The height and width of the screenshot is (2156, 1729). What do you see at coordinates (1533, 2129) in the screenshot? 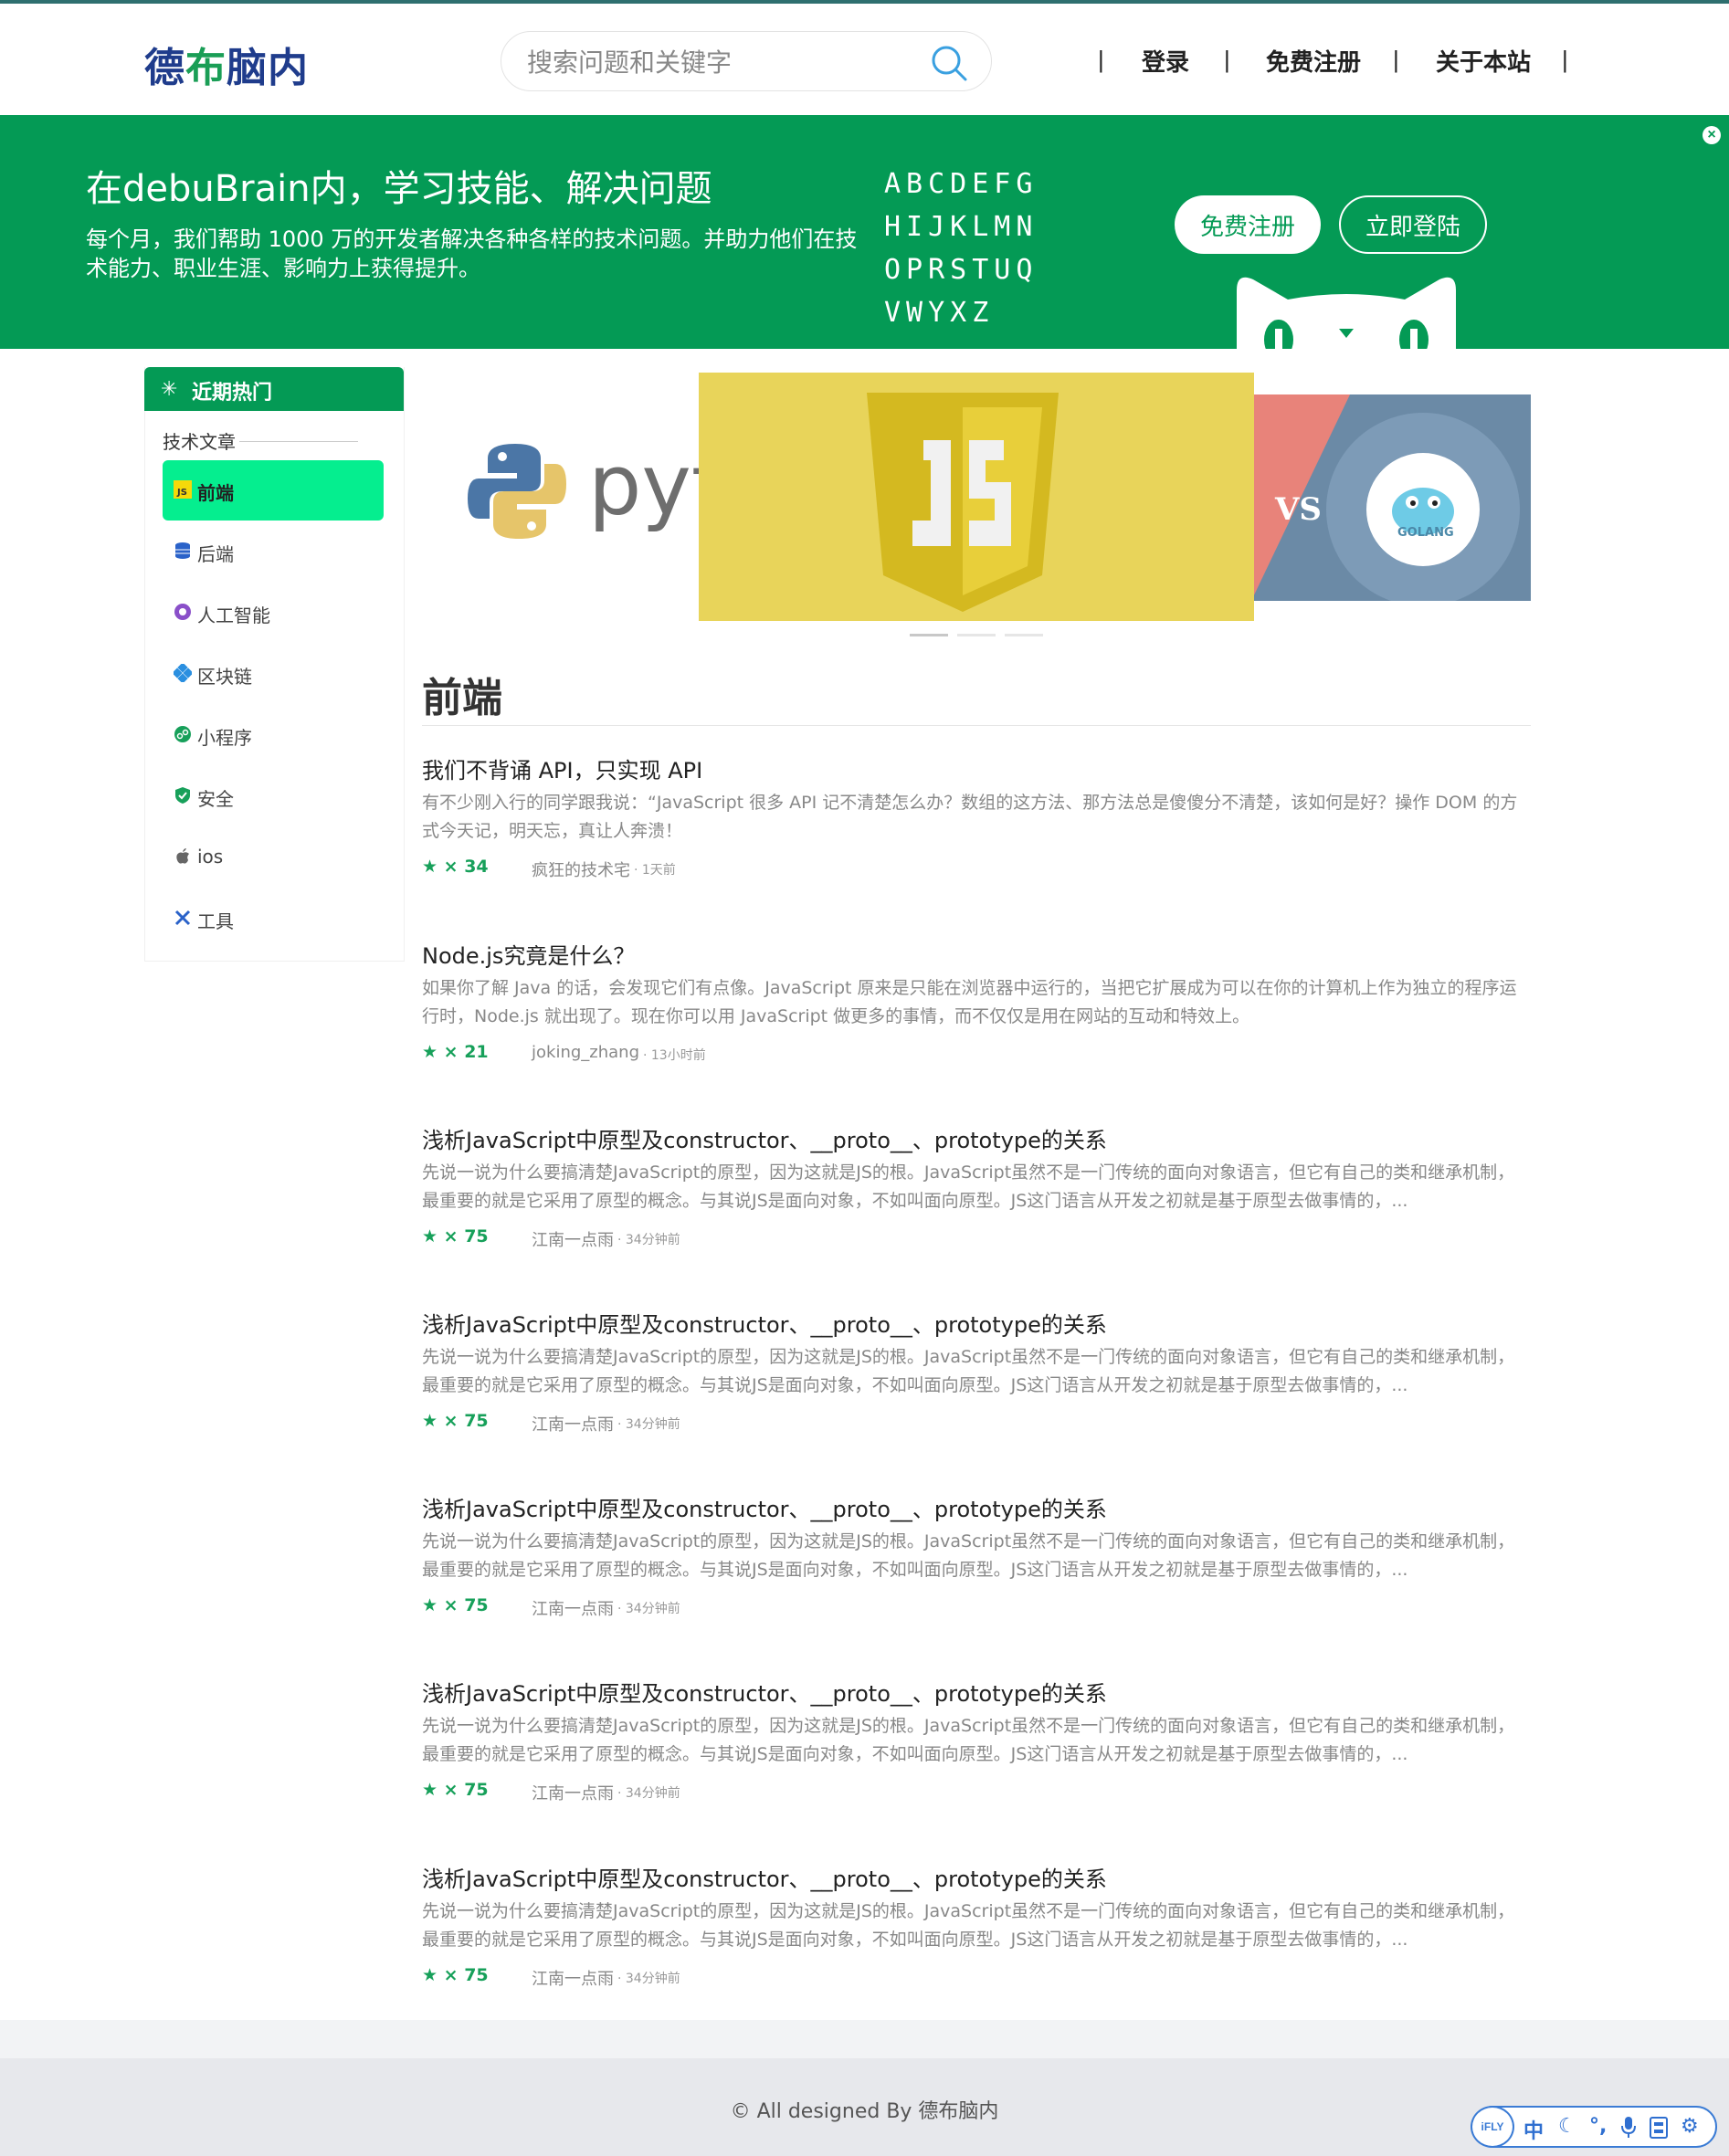
I see `ime-mode: 中` at bounding box center [1533, 2129].